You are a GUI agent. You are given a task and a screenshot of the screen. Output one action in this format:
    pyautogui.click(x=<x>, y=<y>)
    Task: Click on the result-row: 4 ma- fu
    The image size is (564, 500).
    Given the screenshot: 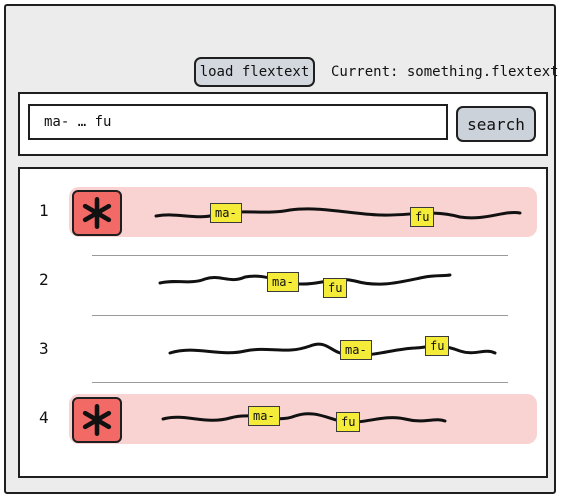 What is the action you would take?
    pyautogui.click(x=283, y=419)
    